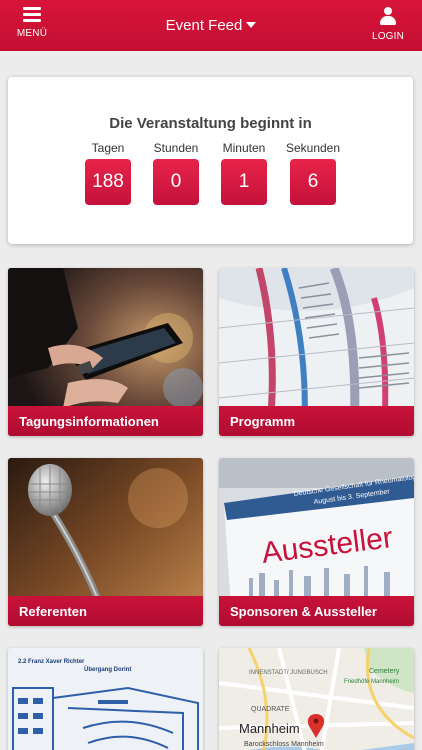  What do you see at coordinates (244, 182) in the screenshot?
I see `countdown-minutes-value: 1` at bounding box center [244, 182].